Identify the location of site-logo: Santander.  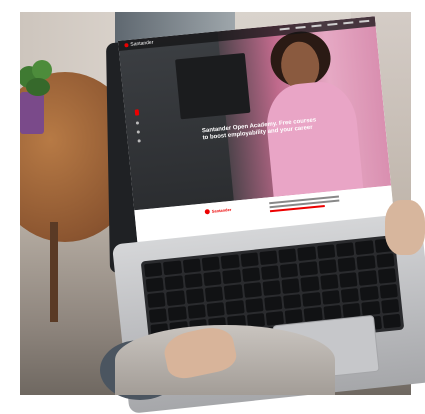
(139, 44).